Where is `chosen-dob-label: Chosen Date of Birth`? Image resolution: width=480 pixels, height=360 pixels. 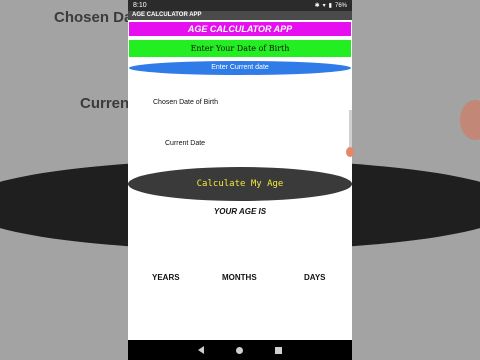 chosen-dob-label: Chosen Date of Birth is located at coordinates (185, 102).